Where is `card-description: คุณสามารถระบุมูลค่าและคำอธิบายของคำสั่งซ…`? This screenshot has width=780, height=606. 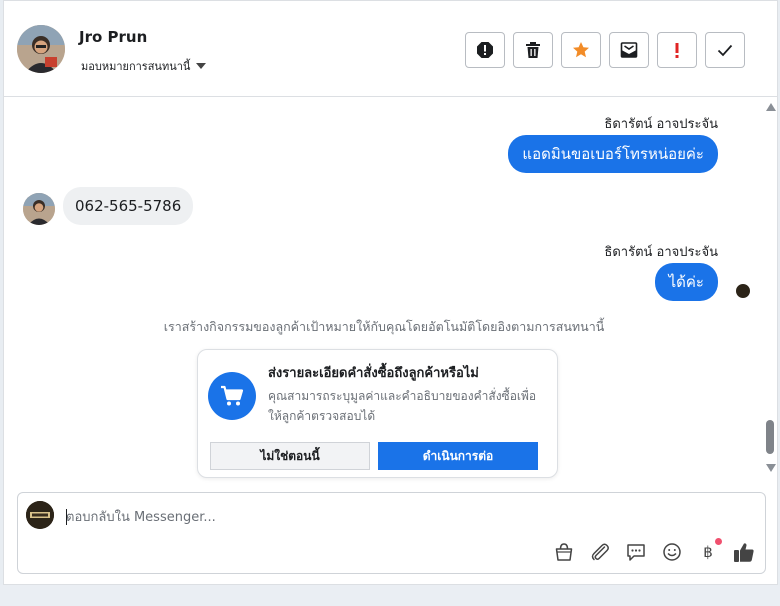
card-description: คุณสามารถระบุมูลค่าและคำอธิบายของคำสั่งซ… is located at coordinates (402, 406).